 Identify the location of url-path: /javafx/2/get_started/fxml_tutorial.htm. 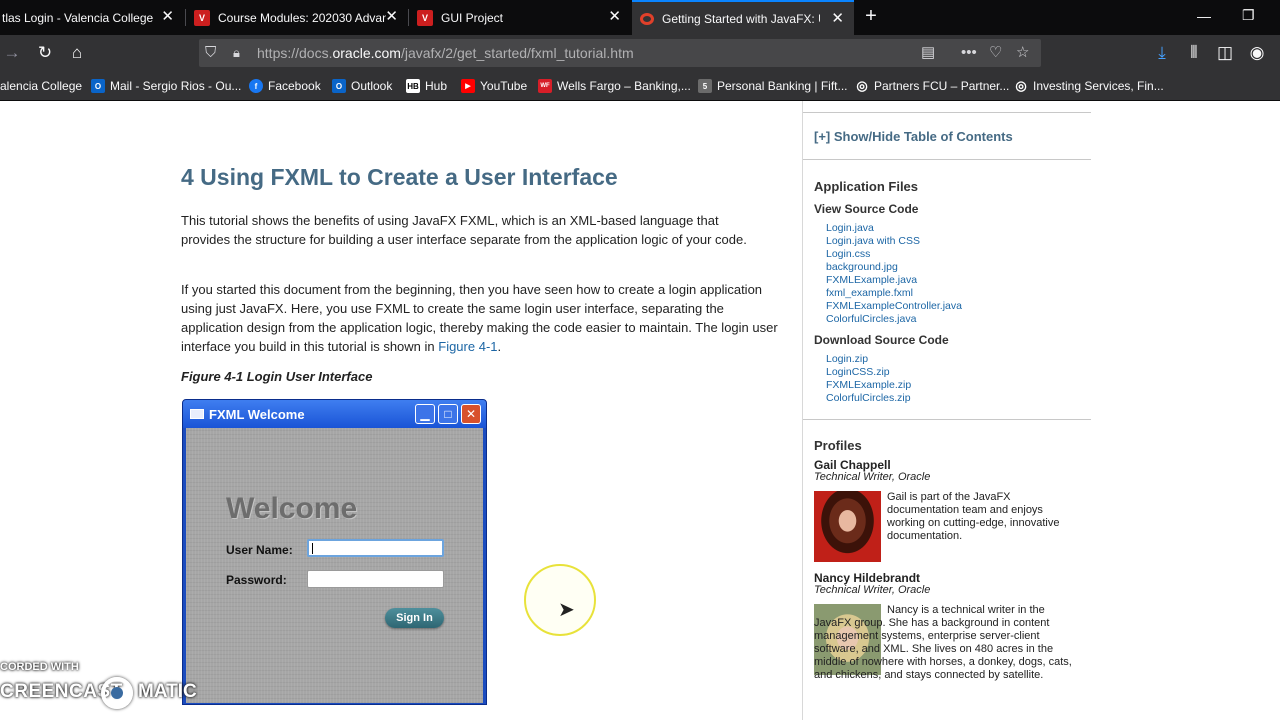
(517, 53).